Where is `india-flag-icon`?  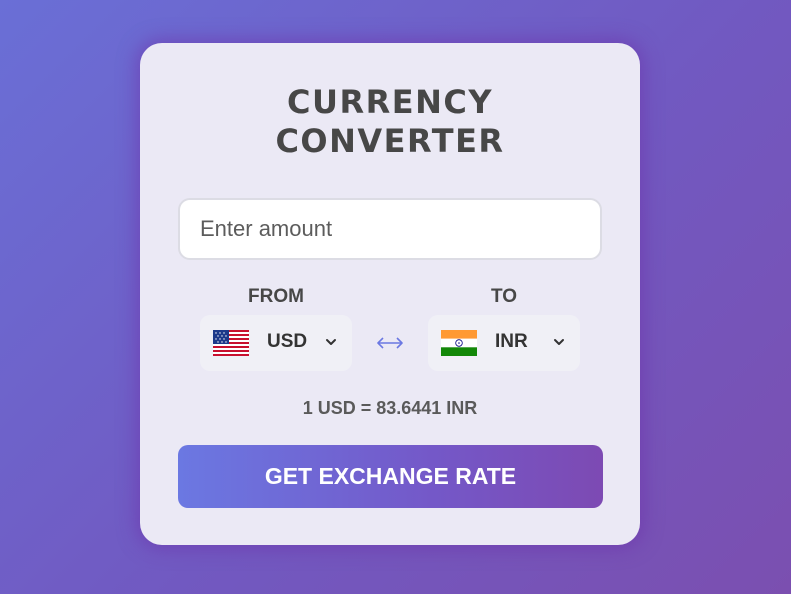 india-flag-icon is located at coordinates (459, 343).